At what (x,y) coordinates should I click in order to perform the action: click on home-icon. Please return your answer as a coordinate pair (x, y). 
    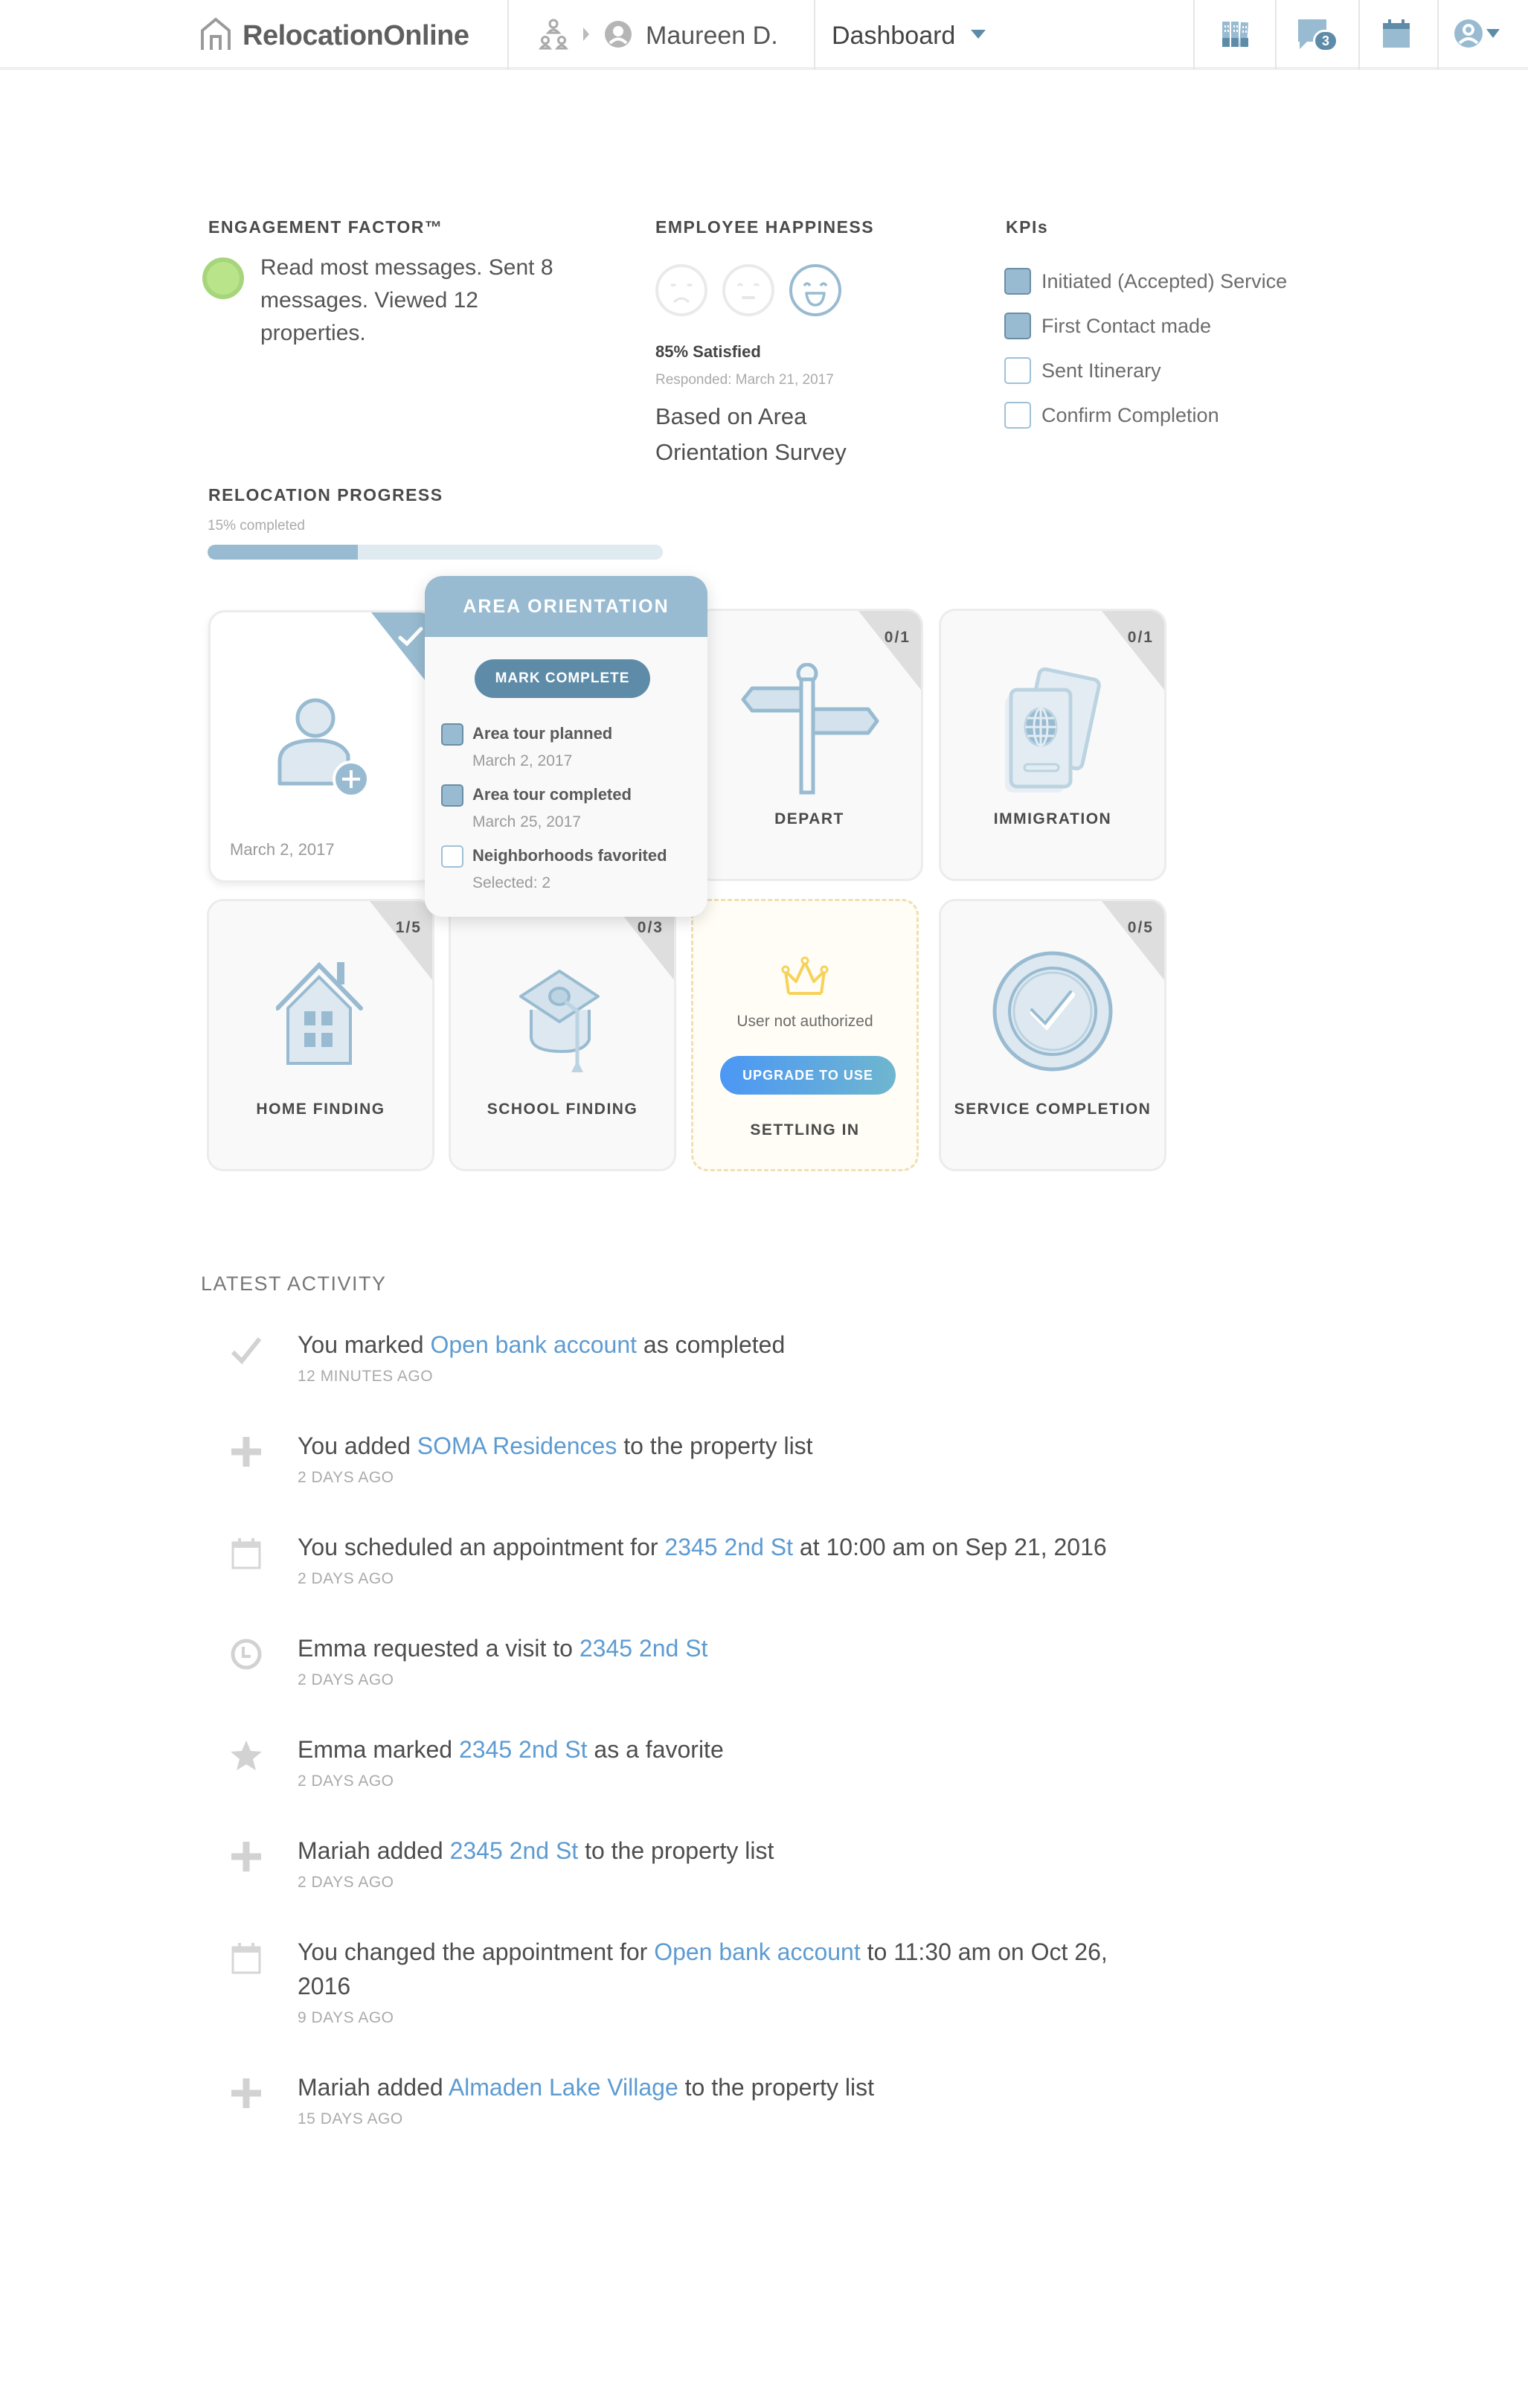
    Looking at the image, I should click on (216, 36).